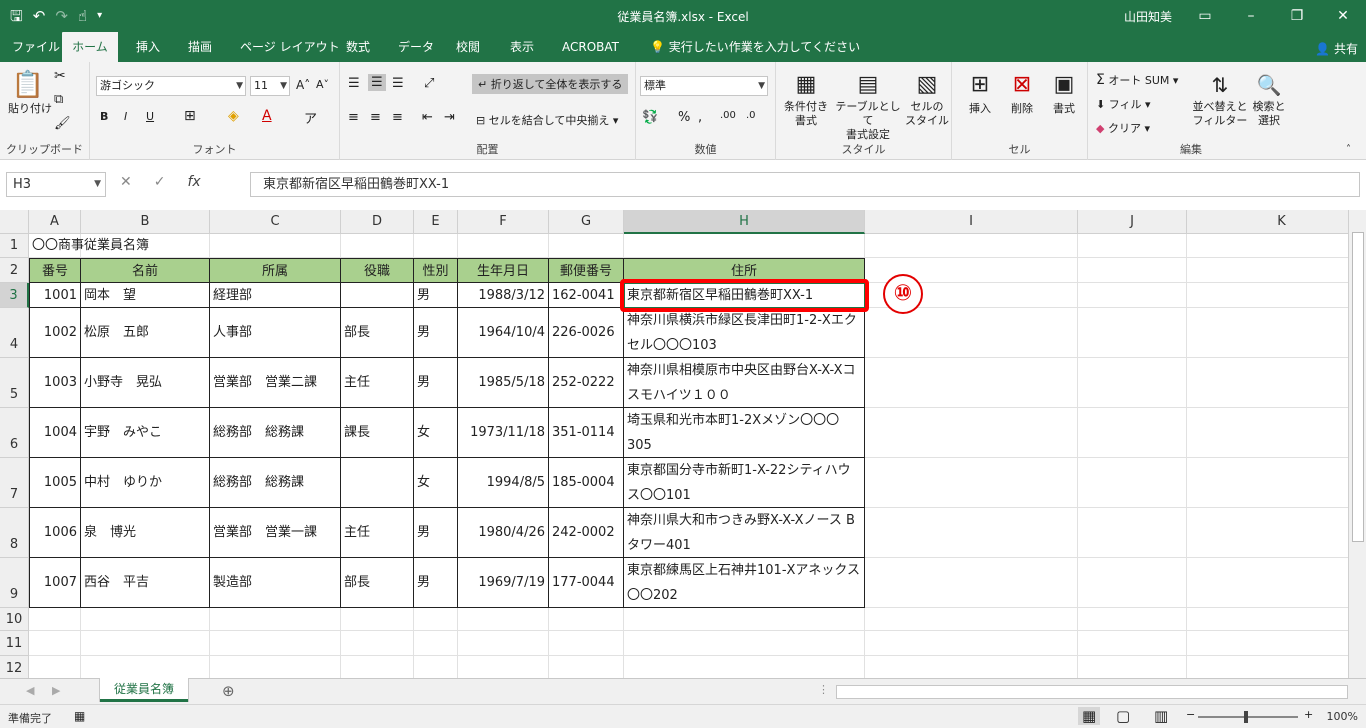 The image size is (1366, 728). I want to click on table-cell: 製造部, so click(275, 583).